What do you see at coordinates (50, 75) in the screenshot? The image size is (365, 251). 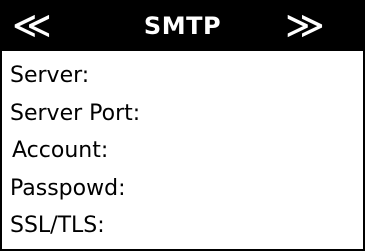 I see `server-field-label: Server:` at bounding box center [50, 75].